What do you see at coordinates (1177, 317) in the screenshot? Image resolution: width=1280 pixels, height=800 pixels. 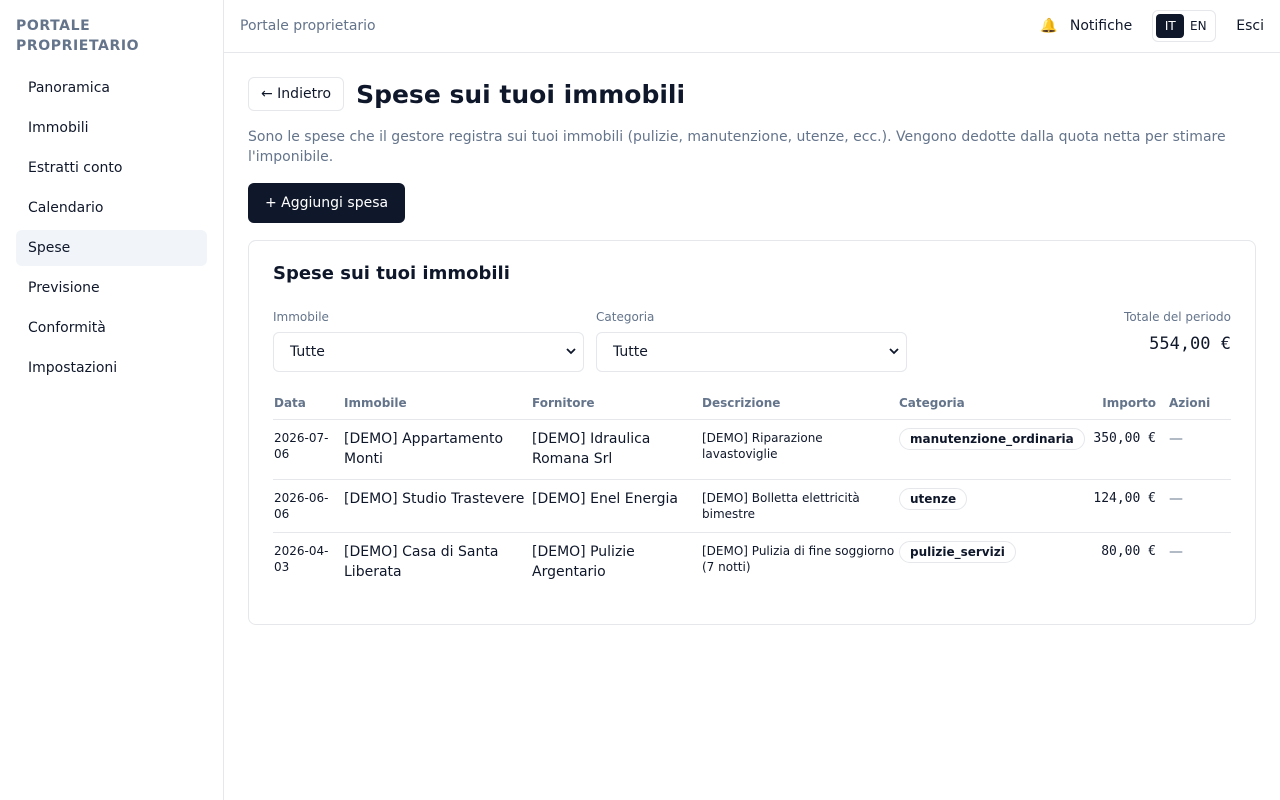 I see `period-total-label: Totale del periodo` at bounding box center [1177, 317].